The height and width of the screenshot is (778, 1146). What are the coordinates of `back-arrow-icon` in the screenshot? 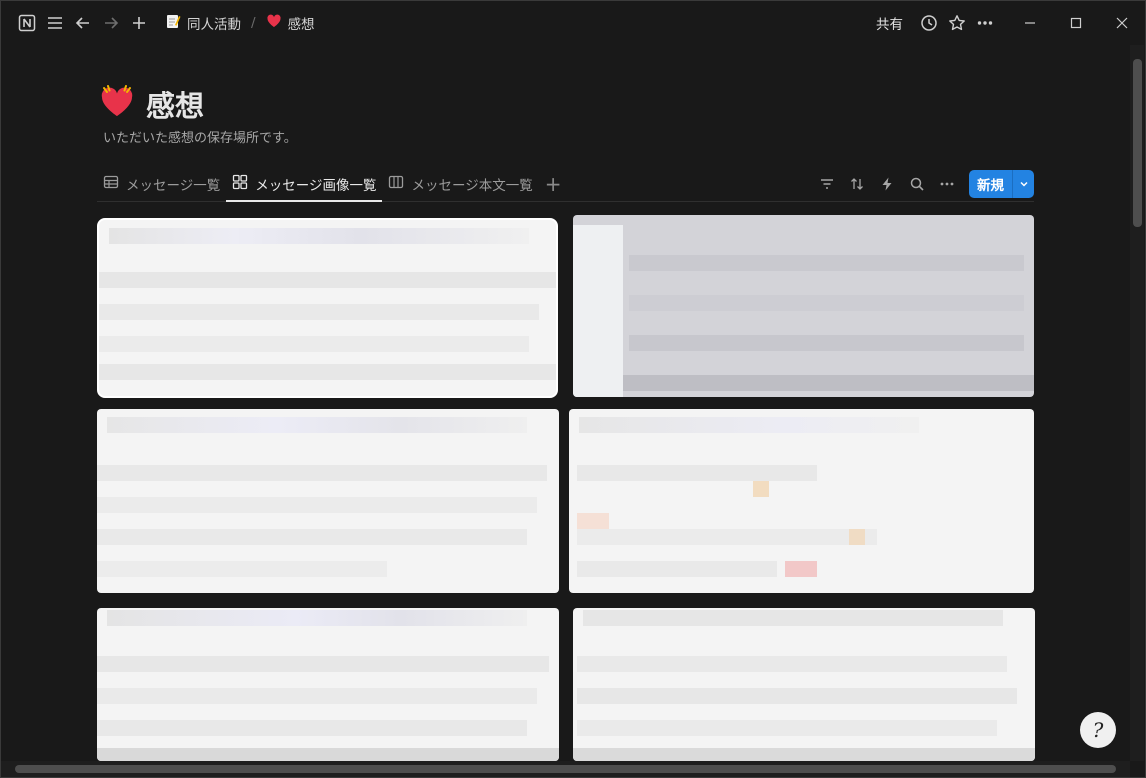 It's located at (83, 23).